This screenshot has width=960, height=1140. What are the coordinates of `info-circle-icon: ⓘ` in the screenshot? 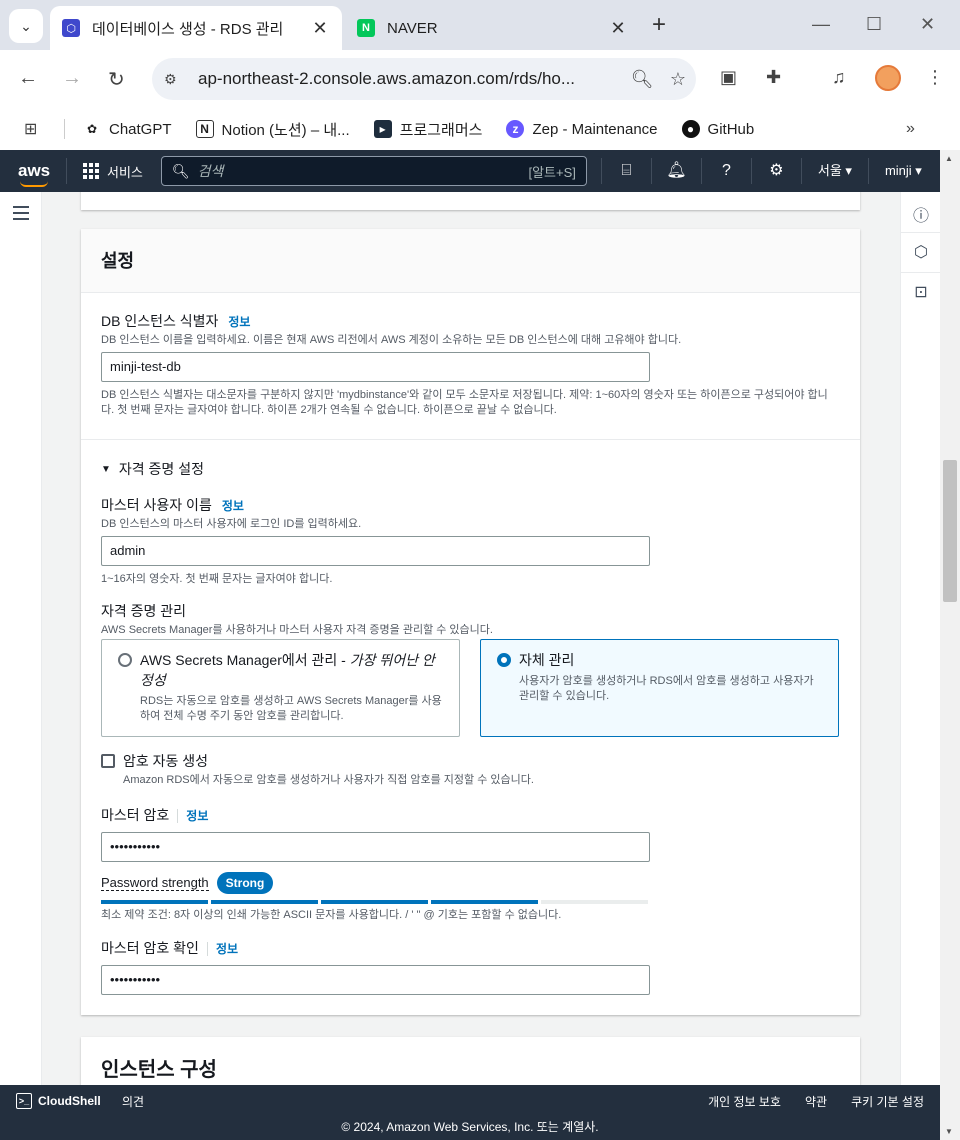 It's located at (921, 213).